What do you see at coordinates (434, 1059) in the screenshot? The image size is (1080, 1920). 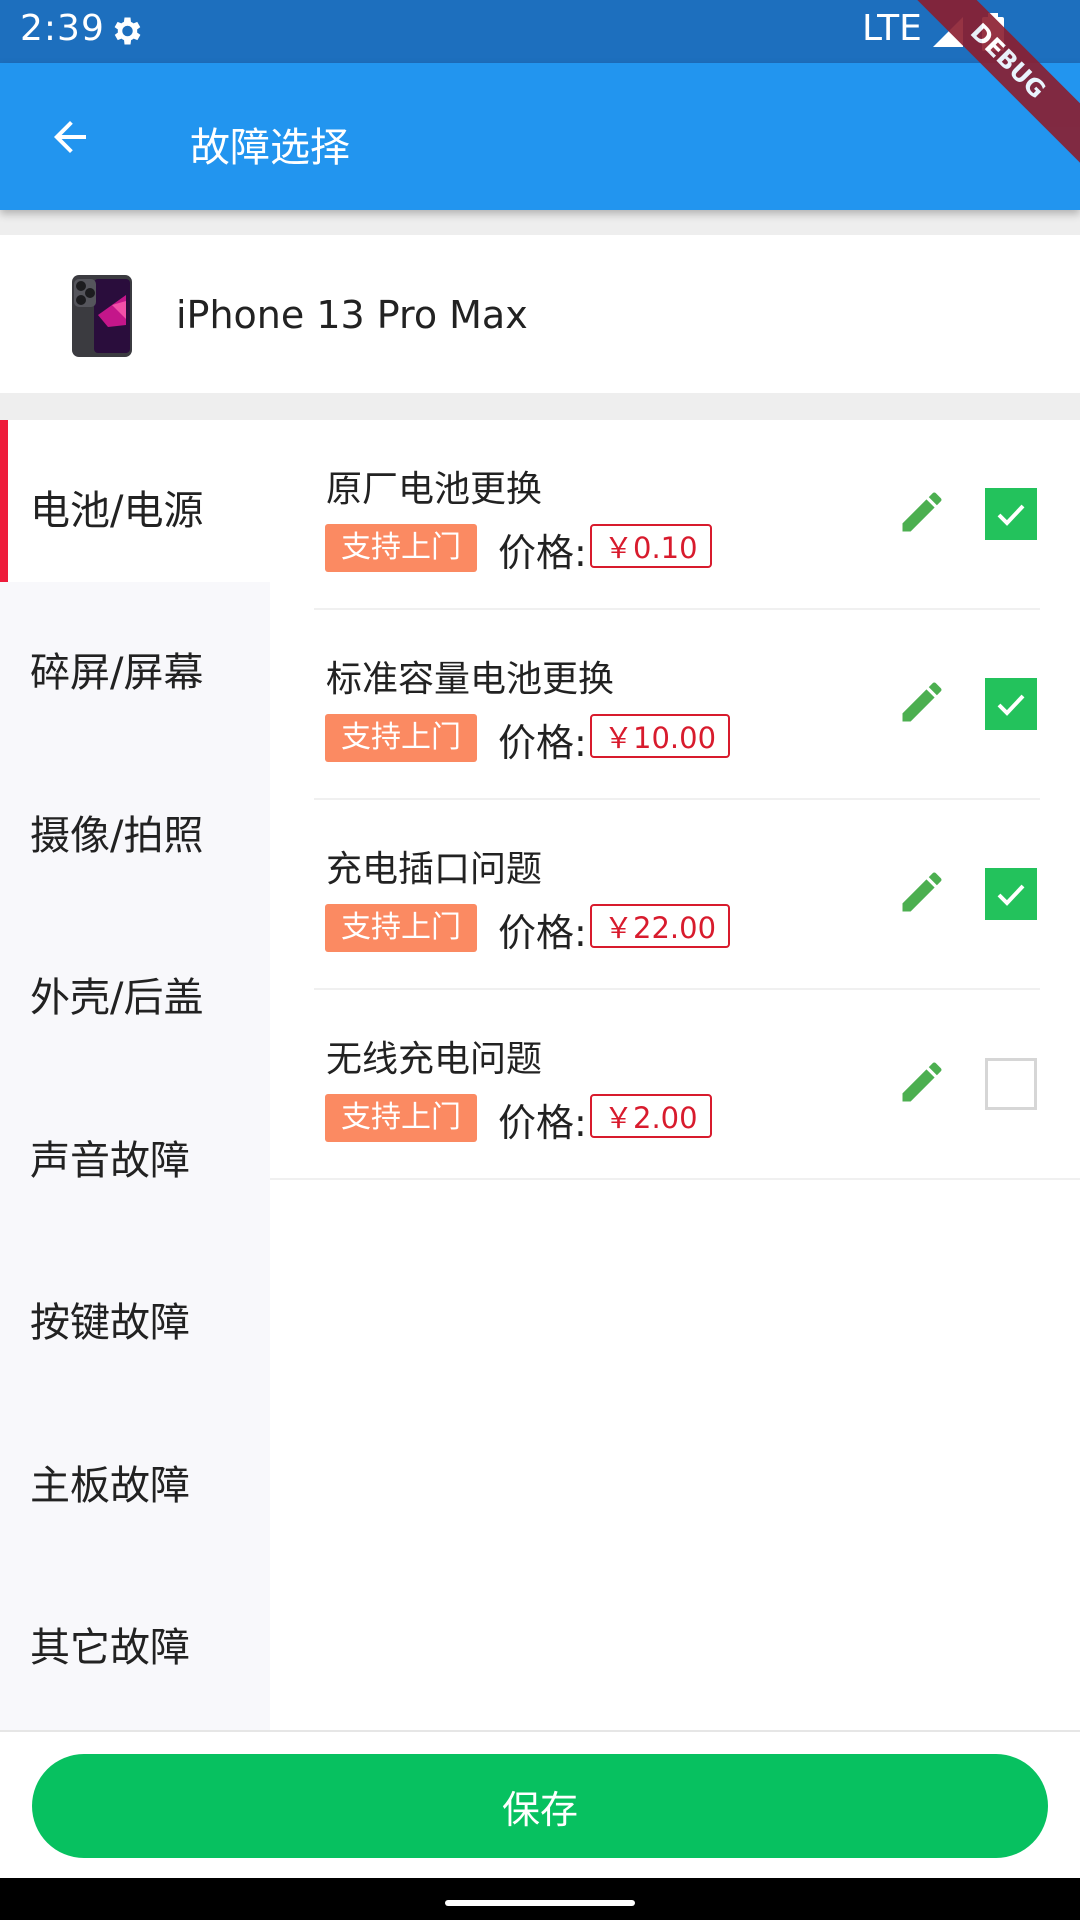 I see `fault-name: 无线充电问题` at bounding box center [434, 1059].